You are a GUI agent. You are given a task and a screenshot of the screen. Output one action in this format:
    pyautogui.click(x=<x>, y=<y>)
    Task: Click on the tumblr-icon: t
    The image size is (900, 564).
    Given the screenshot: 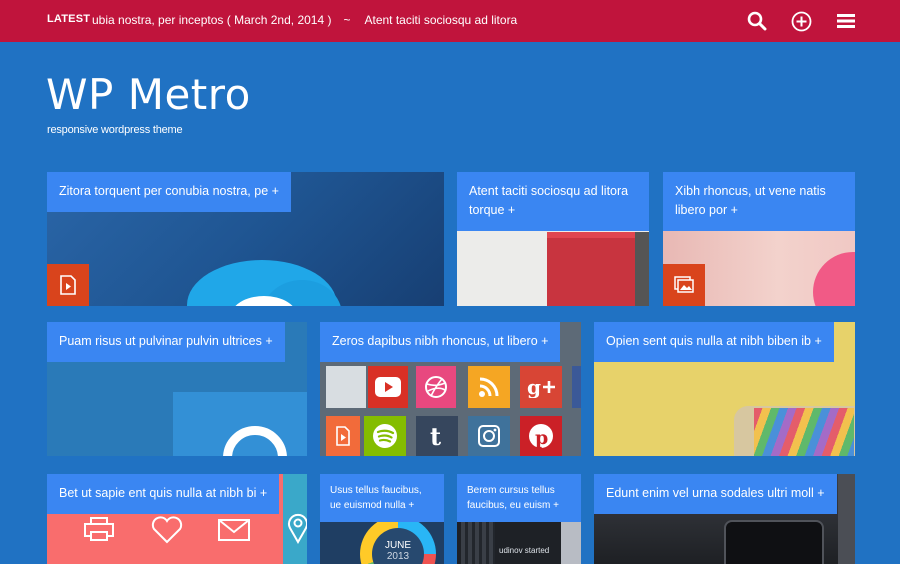 What is the action you would take?
    pyautogui.click(x=437, y=436)
    